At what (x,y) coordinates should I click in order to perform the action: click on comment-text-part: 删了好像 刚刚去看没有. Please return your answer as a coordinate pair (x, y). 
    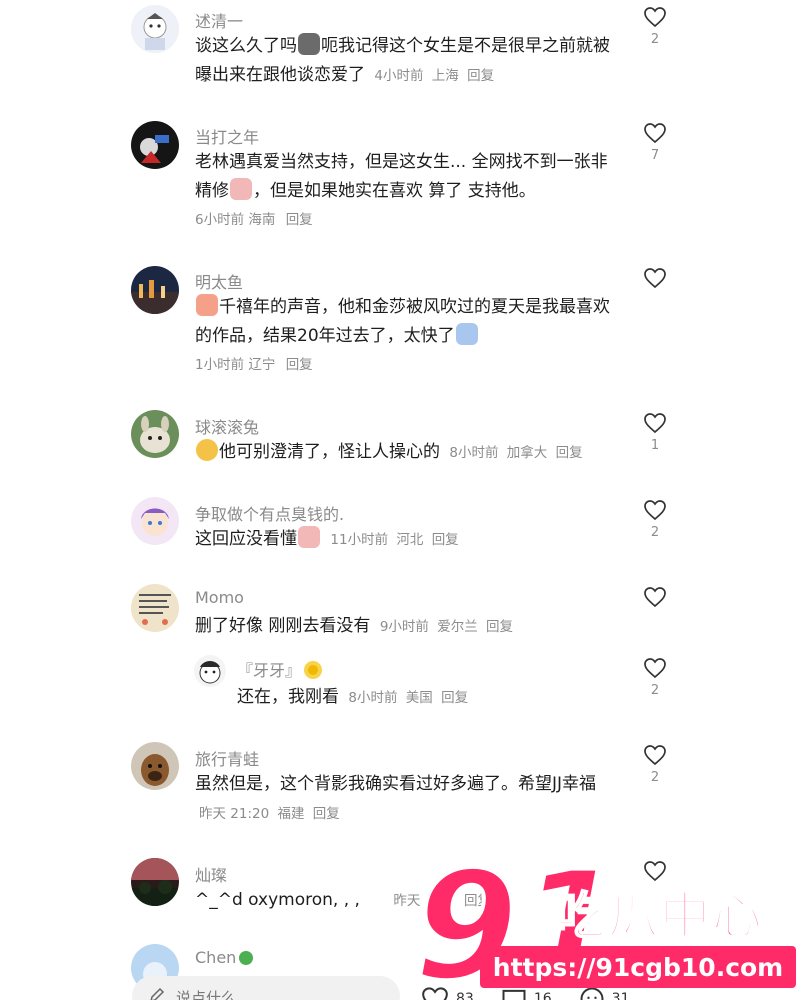
    Looking at the image, I should click on (283, 626).